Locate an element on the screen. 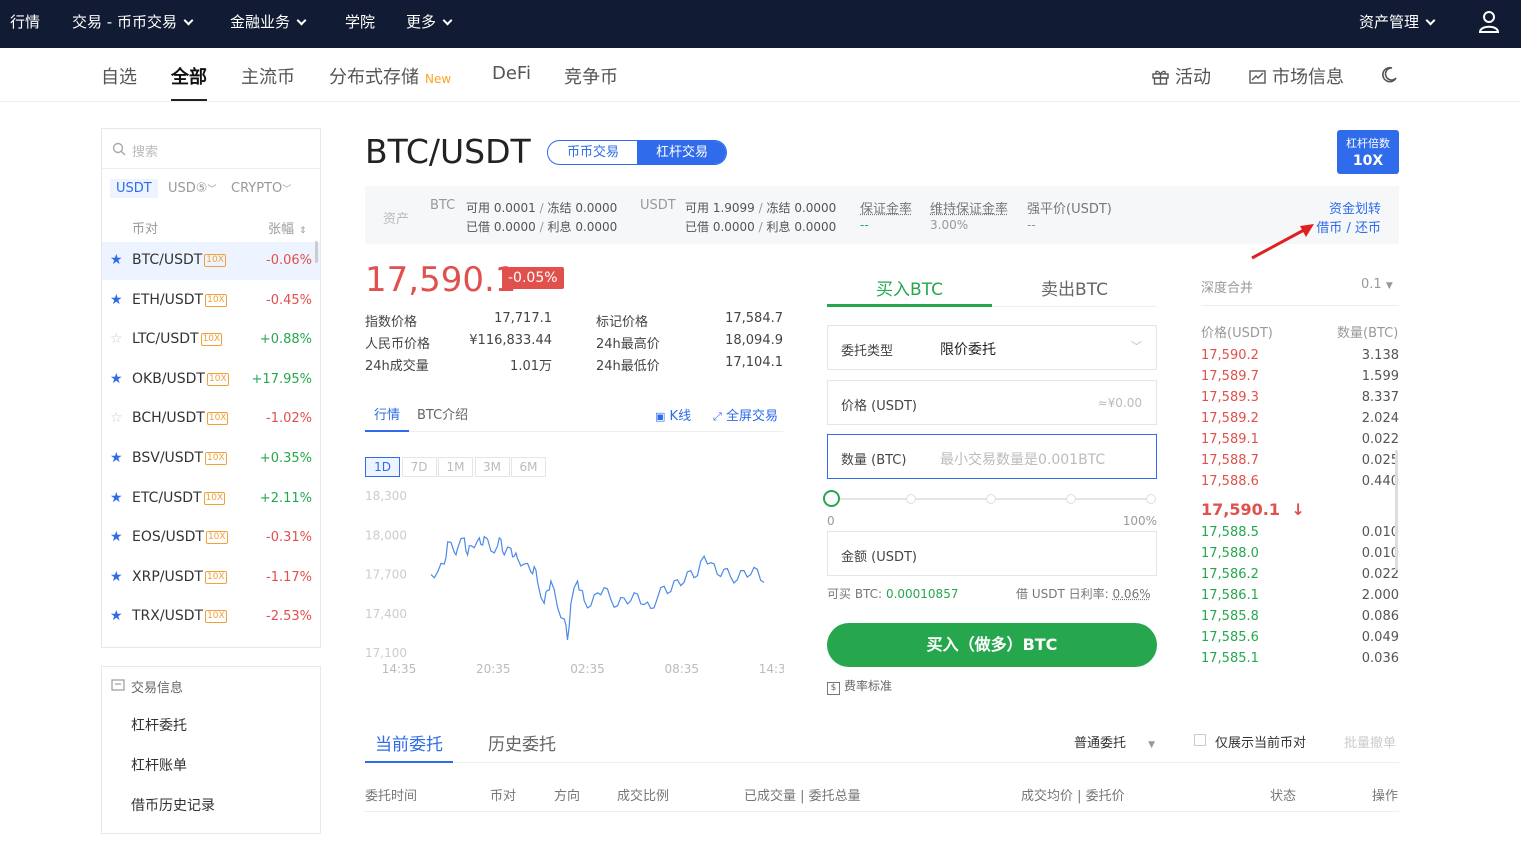  tab-history-orders: 历史委托 is located at coordinates (522, 742).